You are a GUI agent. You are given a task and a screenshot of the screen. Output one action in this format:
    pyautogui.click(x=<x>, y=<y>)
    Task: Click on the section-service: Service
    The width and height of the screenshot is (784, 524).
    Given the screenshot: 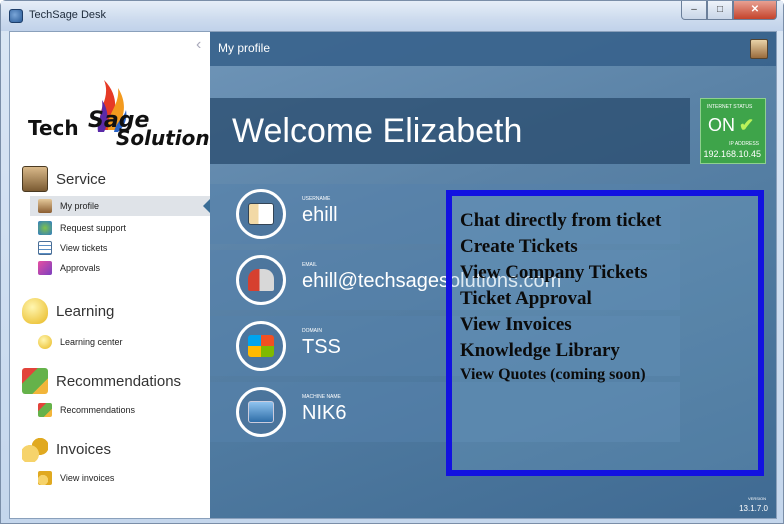 What is the action you would take?
    pyautogui.click(x=64, y=179)
    